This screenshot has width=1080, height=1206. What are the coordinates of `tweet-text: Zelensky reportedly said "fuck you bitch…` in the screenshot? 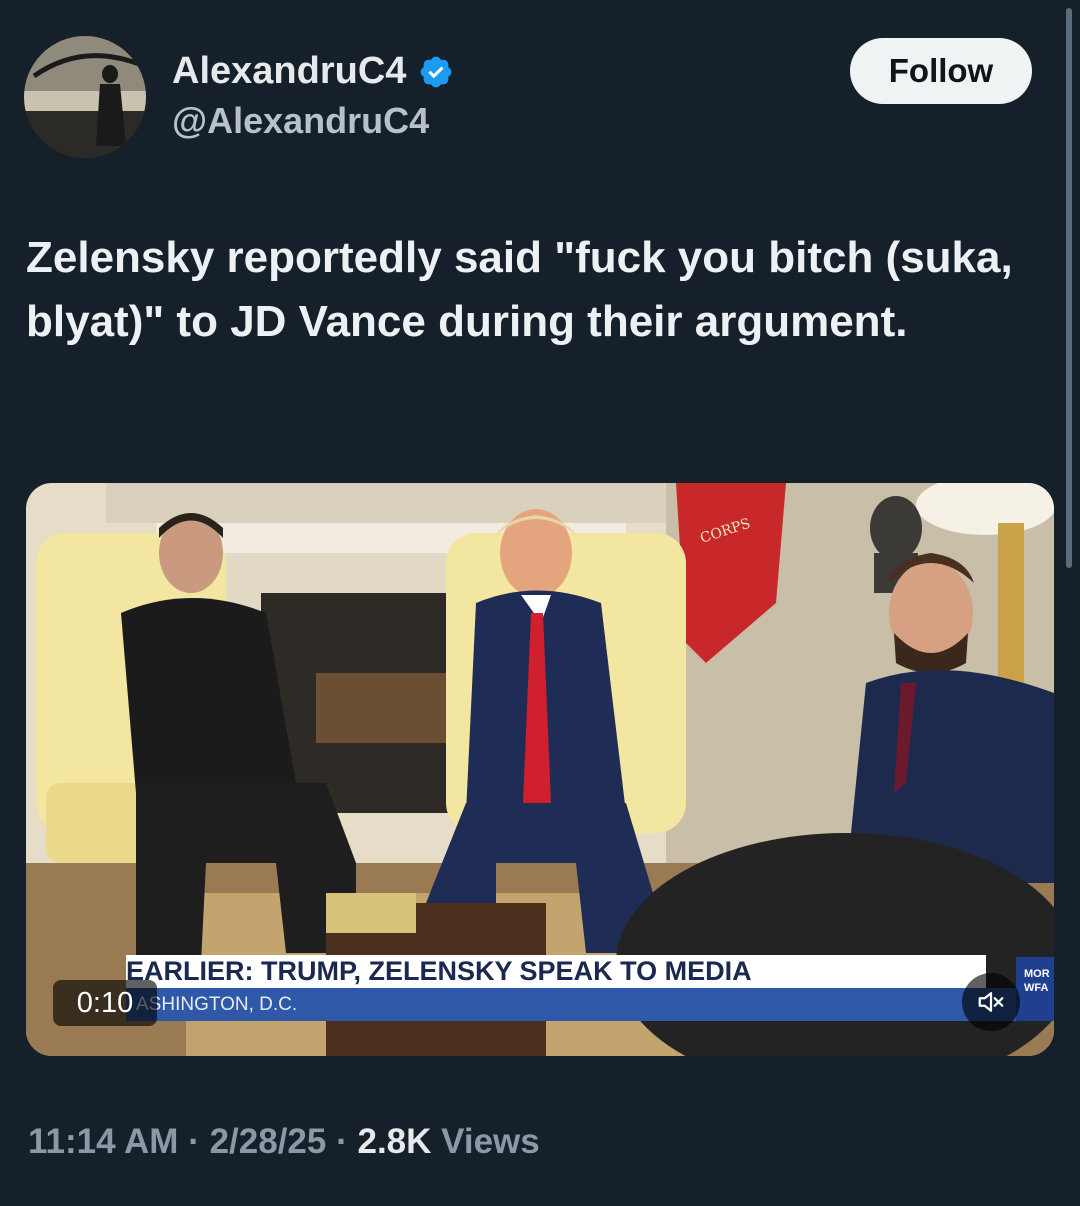 It's located at (519, 289).